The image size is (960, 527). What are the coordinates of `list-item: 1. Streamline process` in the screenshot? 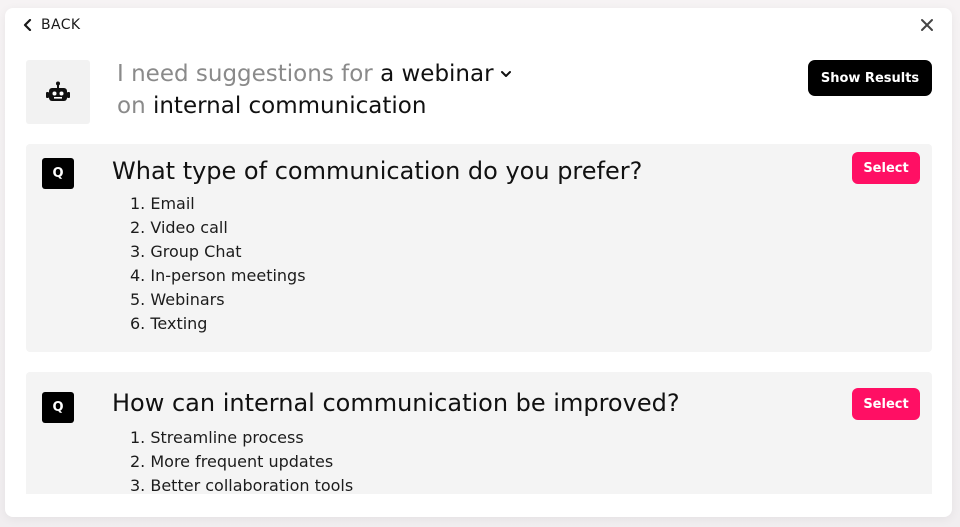 It's located at (217, 437).